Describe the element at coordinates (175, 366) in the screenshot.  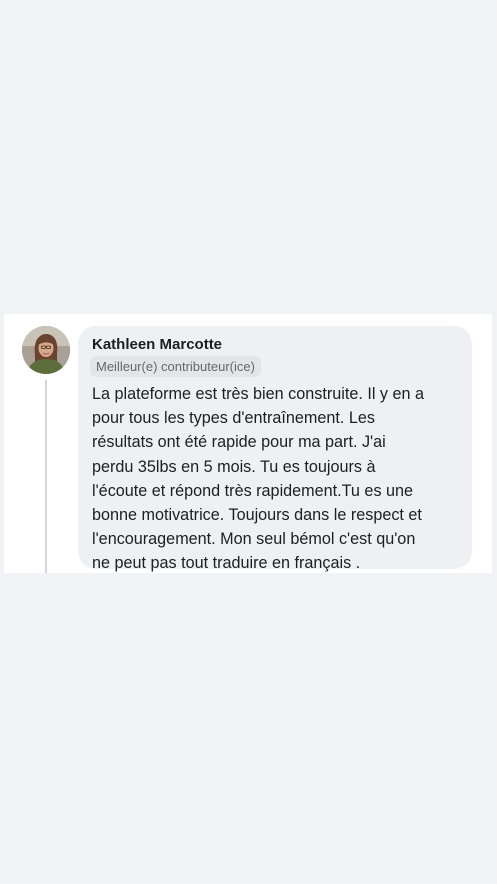
I see `contributor-badge: Meilleur(e) contributeur(ice)` at that location.